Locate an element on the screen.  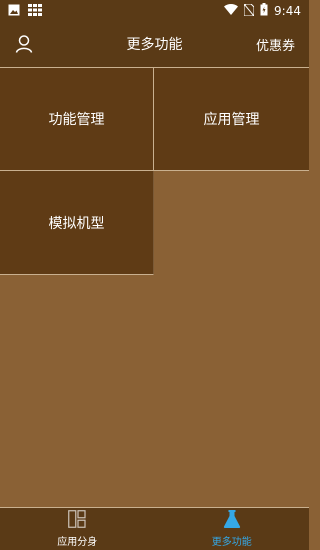
tab-app-clone: 应用分身 is located at coordinates (77, 529).